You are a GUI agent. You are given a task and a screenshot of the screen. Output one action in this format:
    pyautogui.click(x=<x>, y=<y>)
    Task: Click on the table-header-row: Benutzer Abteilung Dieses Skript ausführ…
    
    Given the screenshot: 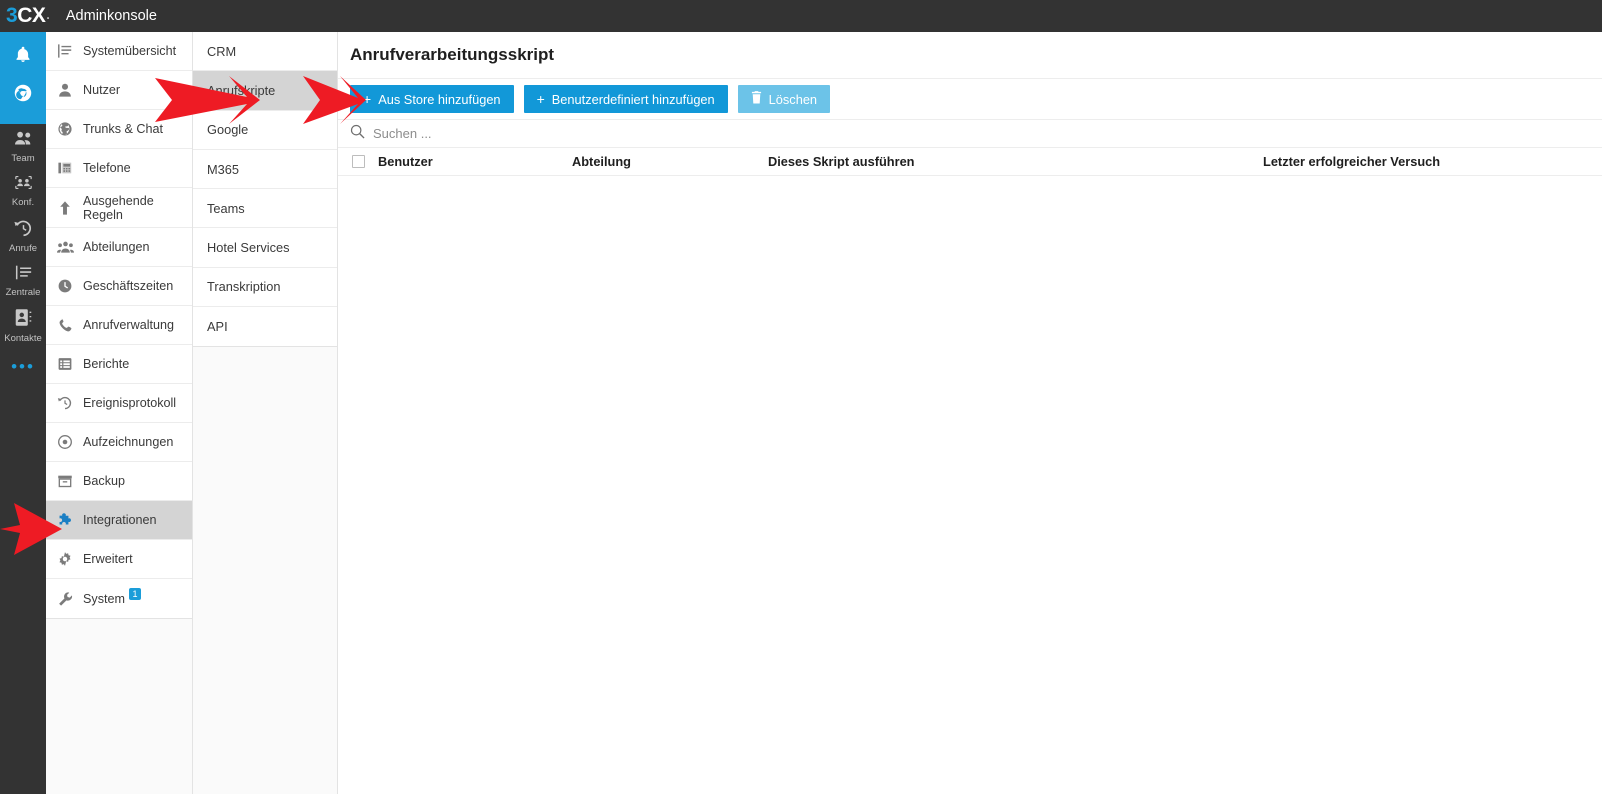 What is the action you would take?
    pyautogui.click(x=970, y=162)
    